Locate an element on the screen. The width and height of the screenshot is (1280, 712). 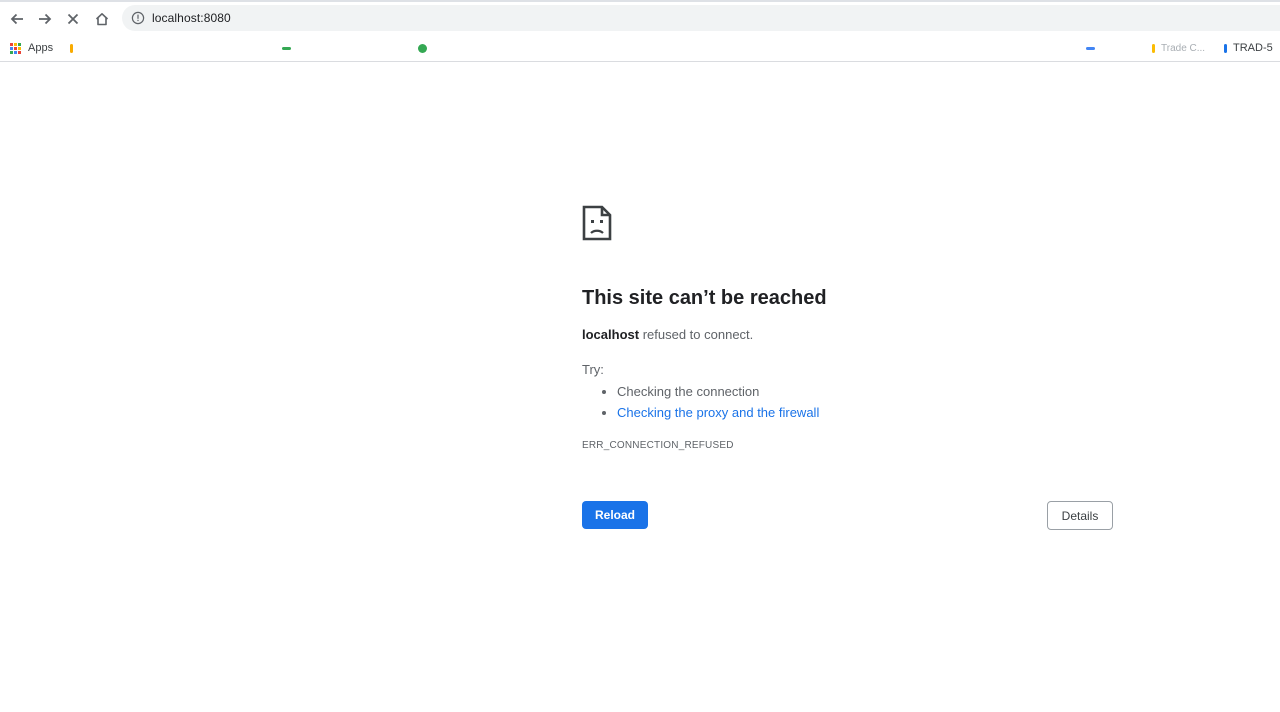
error-code: ERR_CONNECTION_REFUSED is located at coordinates (658, 445).